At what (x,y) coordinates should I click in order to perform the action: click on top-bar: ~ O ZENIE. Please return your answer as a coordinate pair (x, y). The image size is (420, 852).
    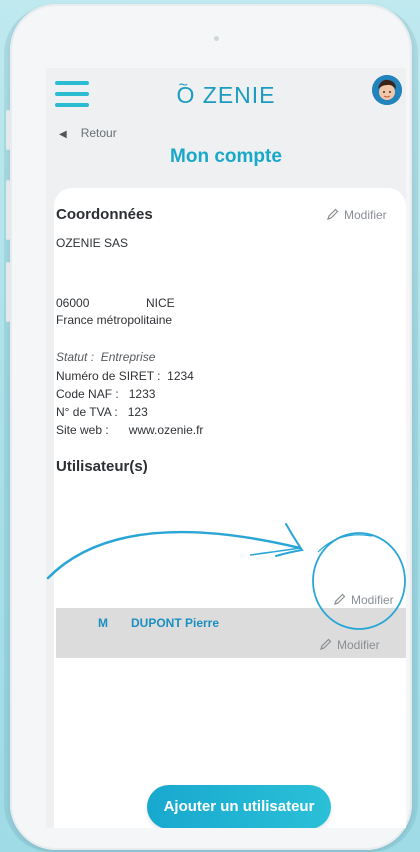
    Looking at the image, I should click on (226, 95).